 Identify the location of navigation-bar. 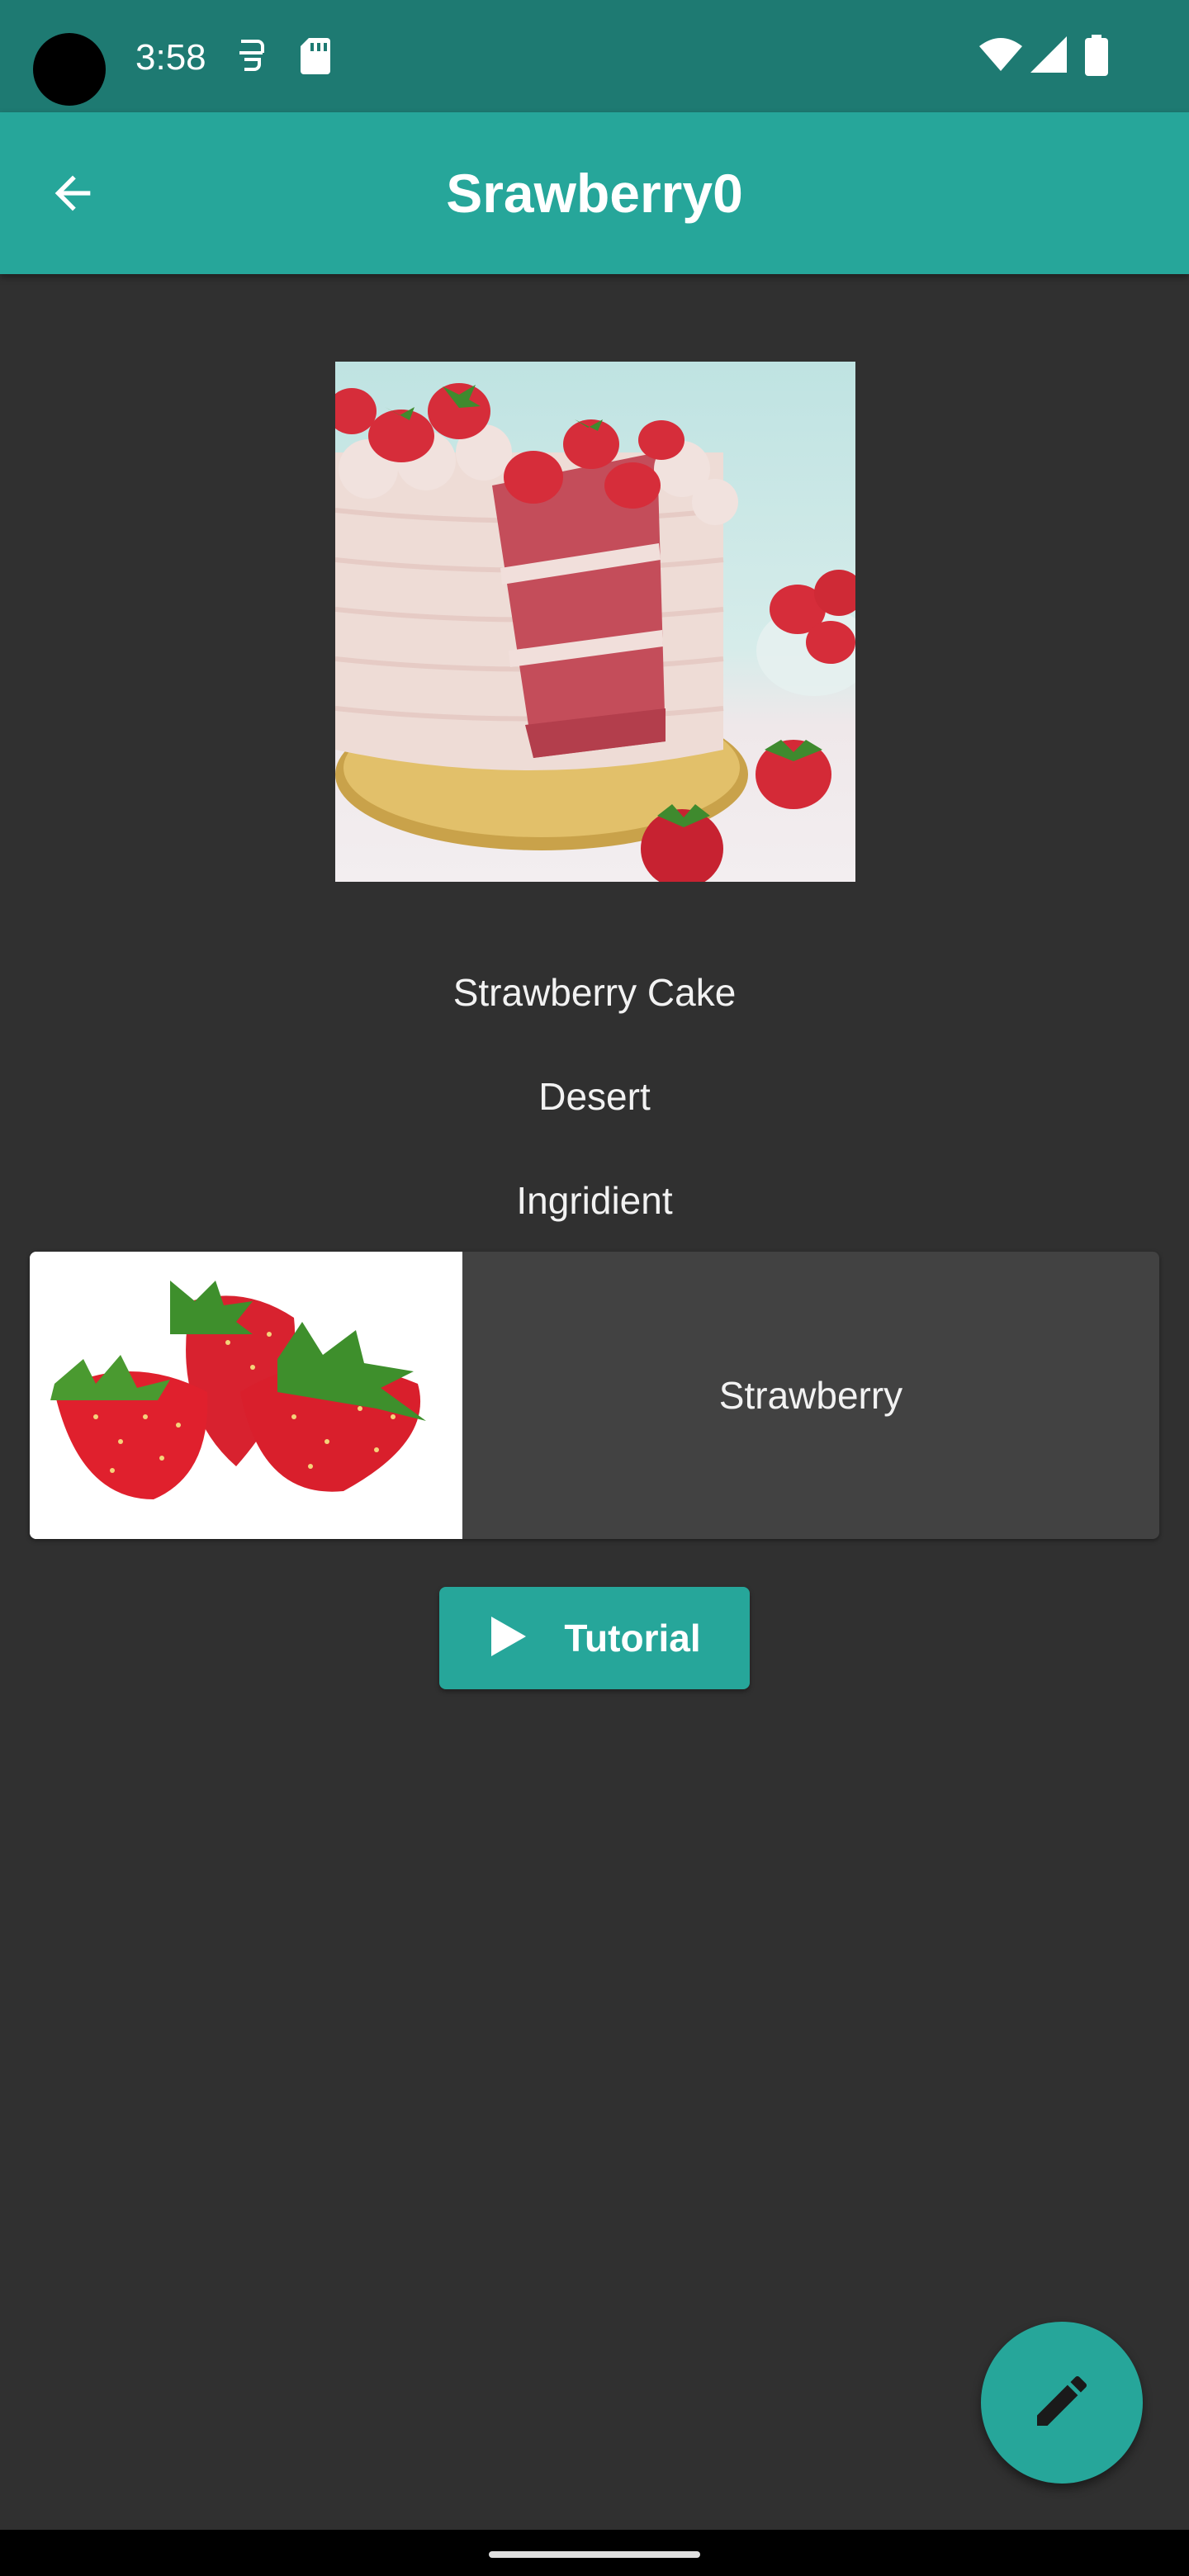
(594, 2553).